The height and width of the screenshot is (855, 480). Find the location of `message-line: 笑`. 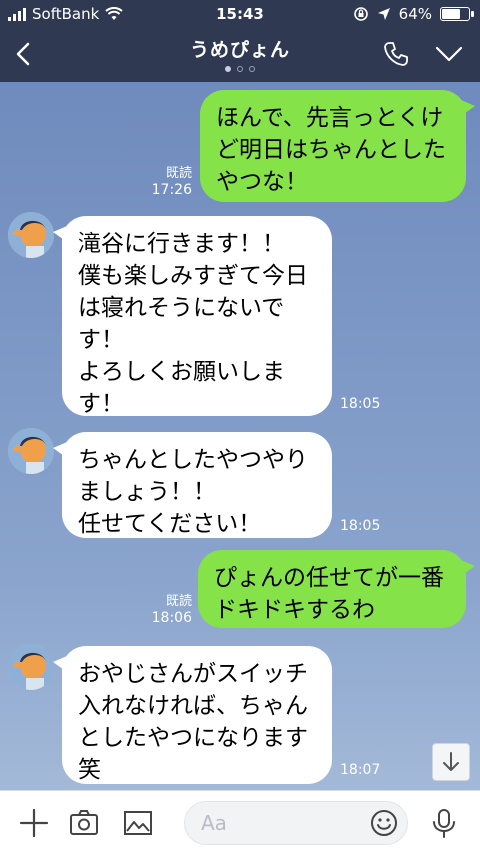

message-line: 笑 is located at coordinates (89, 770).